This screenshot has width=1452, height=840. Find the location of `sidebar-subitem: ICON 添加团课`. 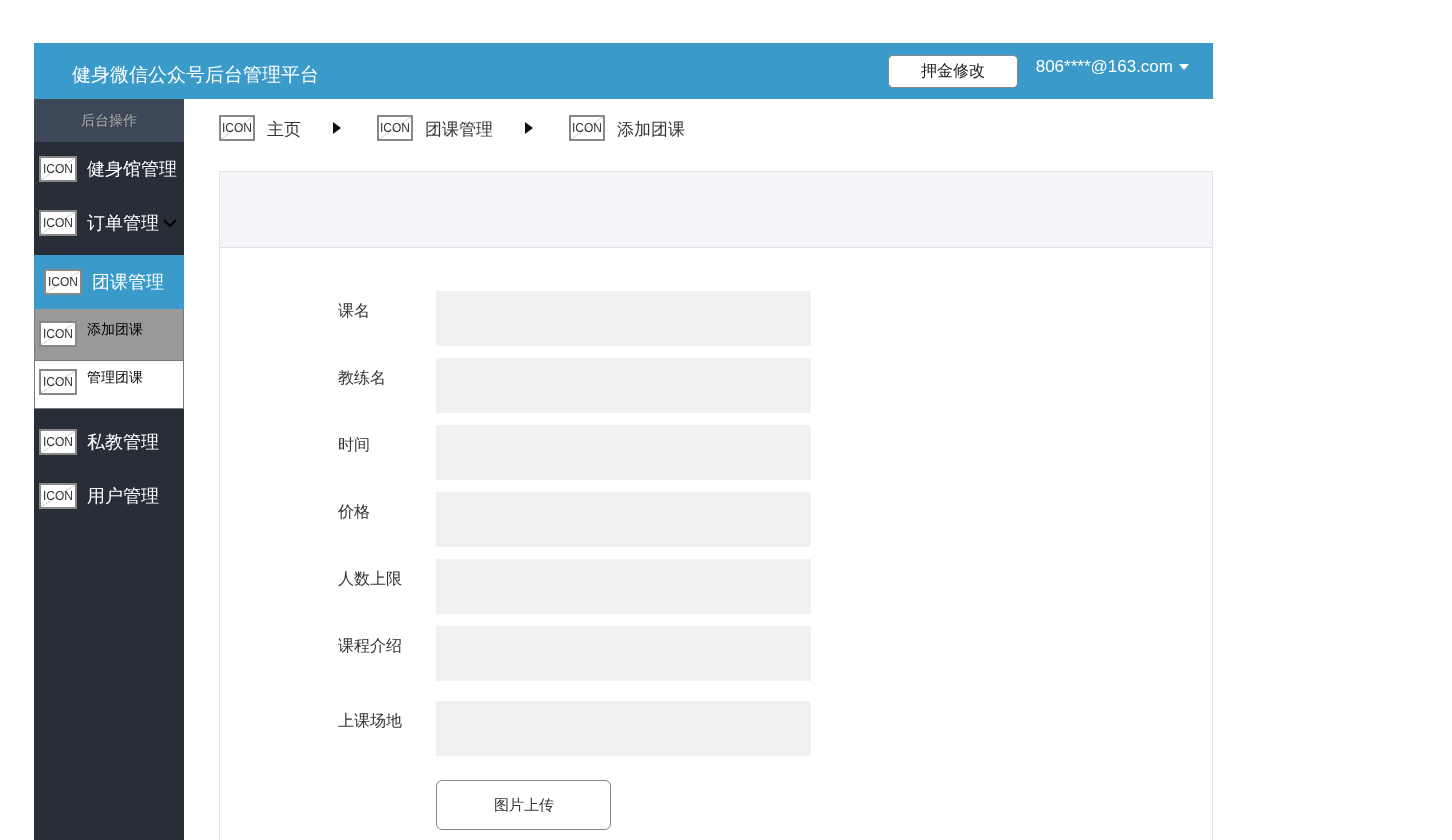

sidebar-subitem: ICON 添加团课 is located at coordinates (109, 335).